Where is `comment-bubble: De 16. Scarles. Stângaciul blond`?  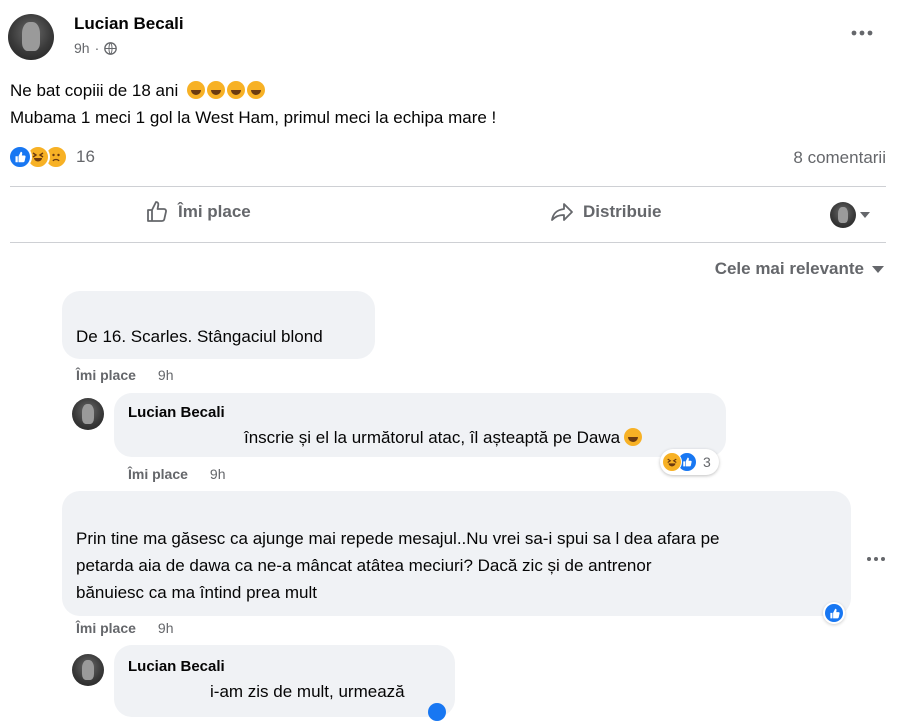 comment-bubble: De 16. Scarles. Stângaciul blond is located at coordinates (218, 325).